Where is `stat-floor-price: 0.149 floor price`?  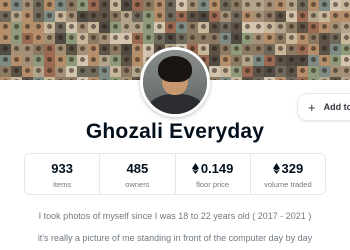
stat-floor-price: 0.149 floor price is located at coordinates (213, 174).